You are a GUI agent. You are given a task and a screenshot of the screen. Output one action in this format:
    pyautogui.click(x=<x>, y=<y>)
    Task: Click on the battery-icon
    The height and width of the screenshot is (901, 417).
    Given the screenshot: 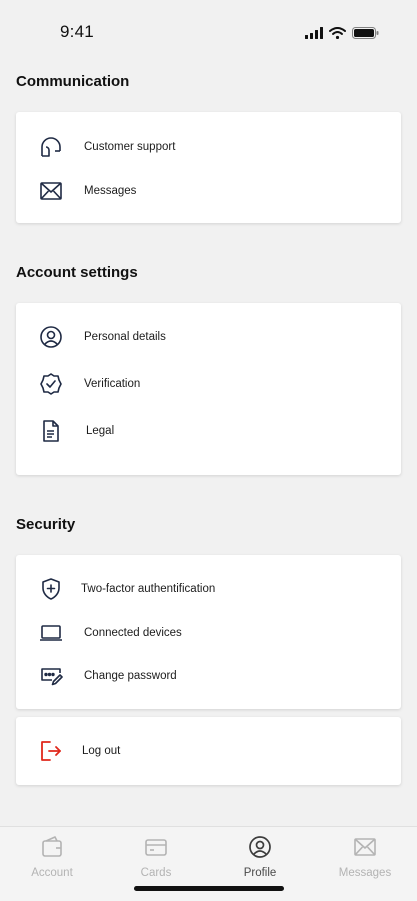 What is the action you would take?
    pyautogui.click(x=365, y=35)
    